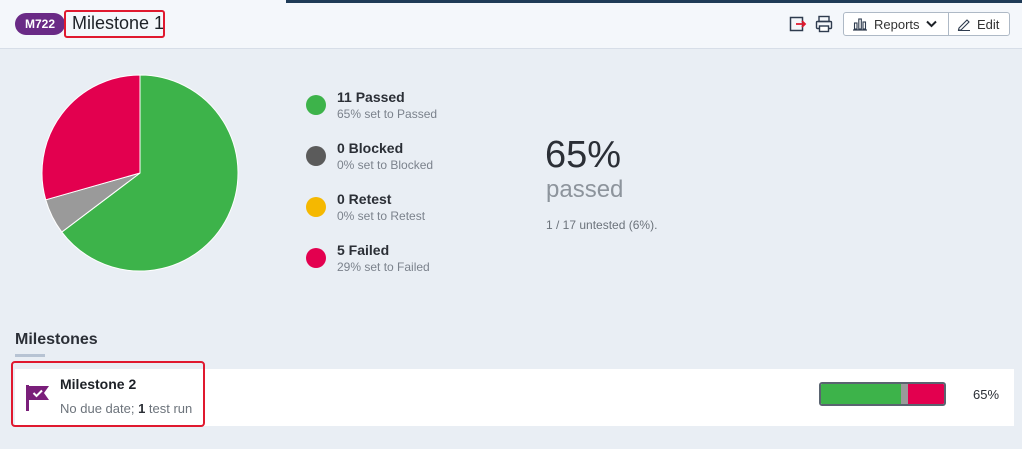  Describe the element at coordinates (931, 24) in the screenshot. I see `chevron-down-icon` at that location.